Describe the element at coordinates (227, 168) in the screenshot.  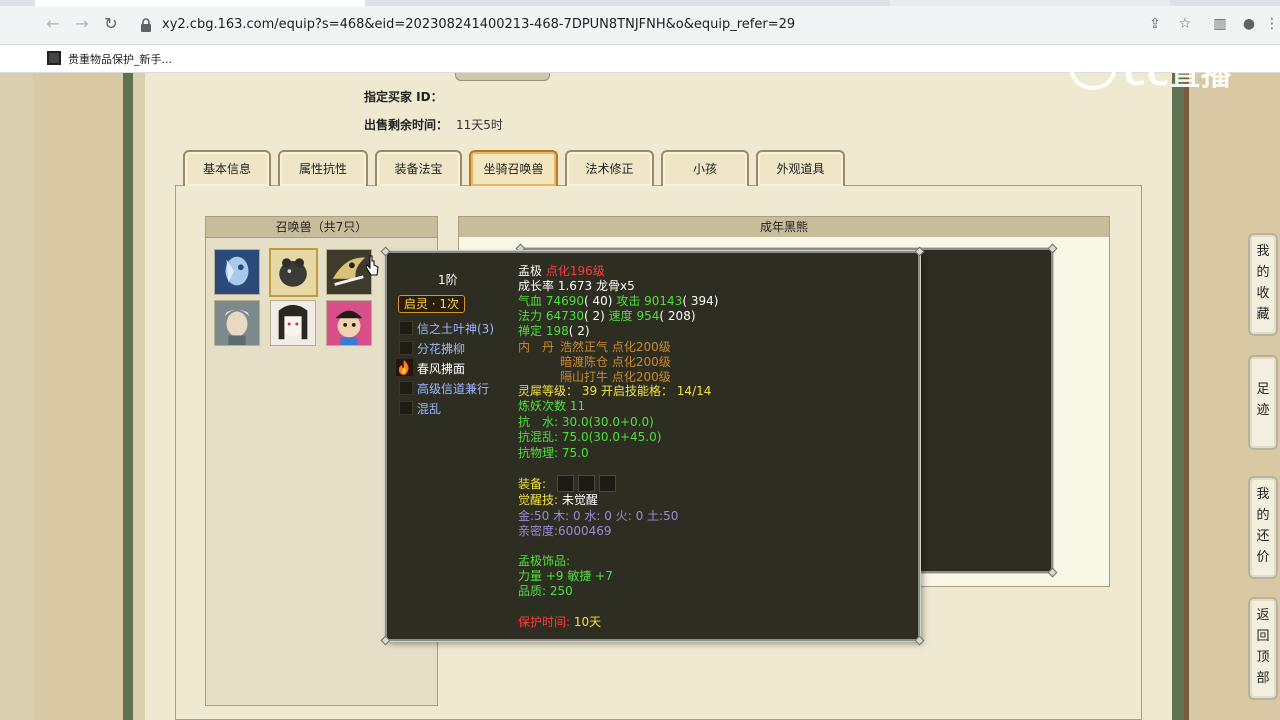
I see `tab-basic-info: 基本信息` at that location.